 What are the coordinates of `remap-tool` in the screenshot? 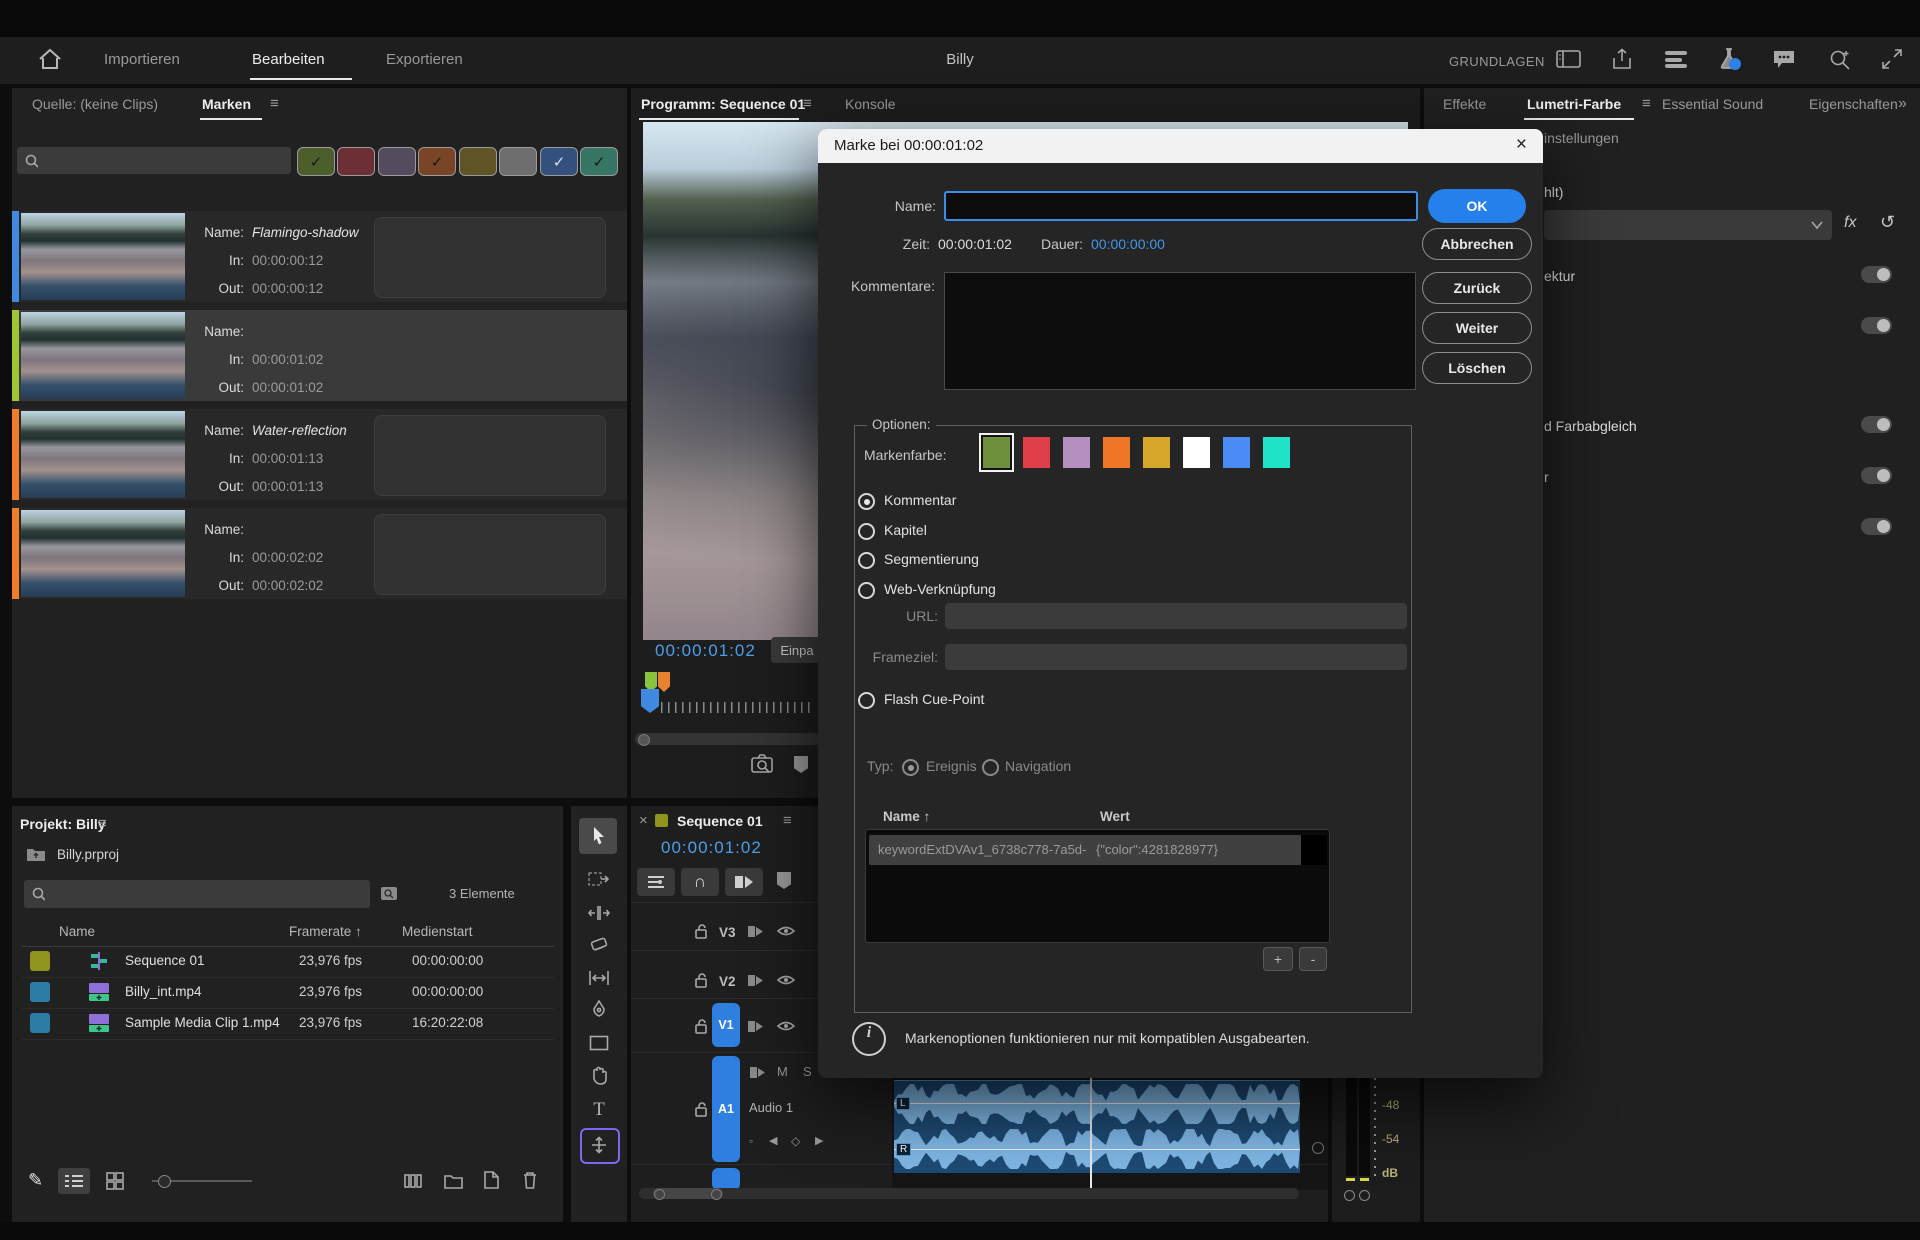 It's located at (599, 1145).